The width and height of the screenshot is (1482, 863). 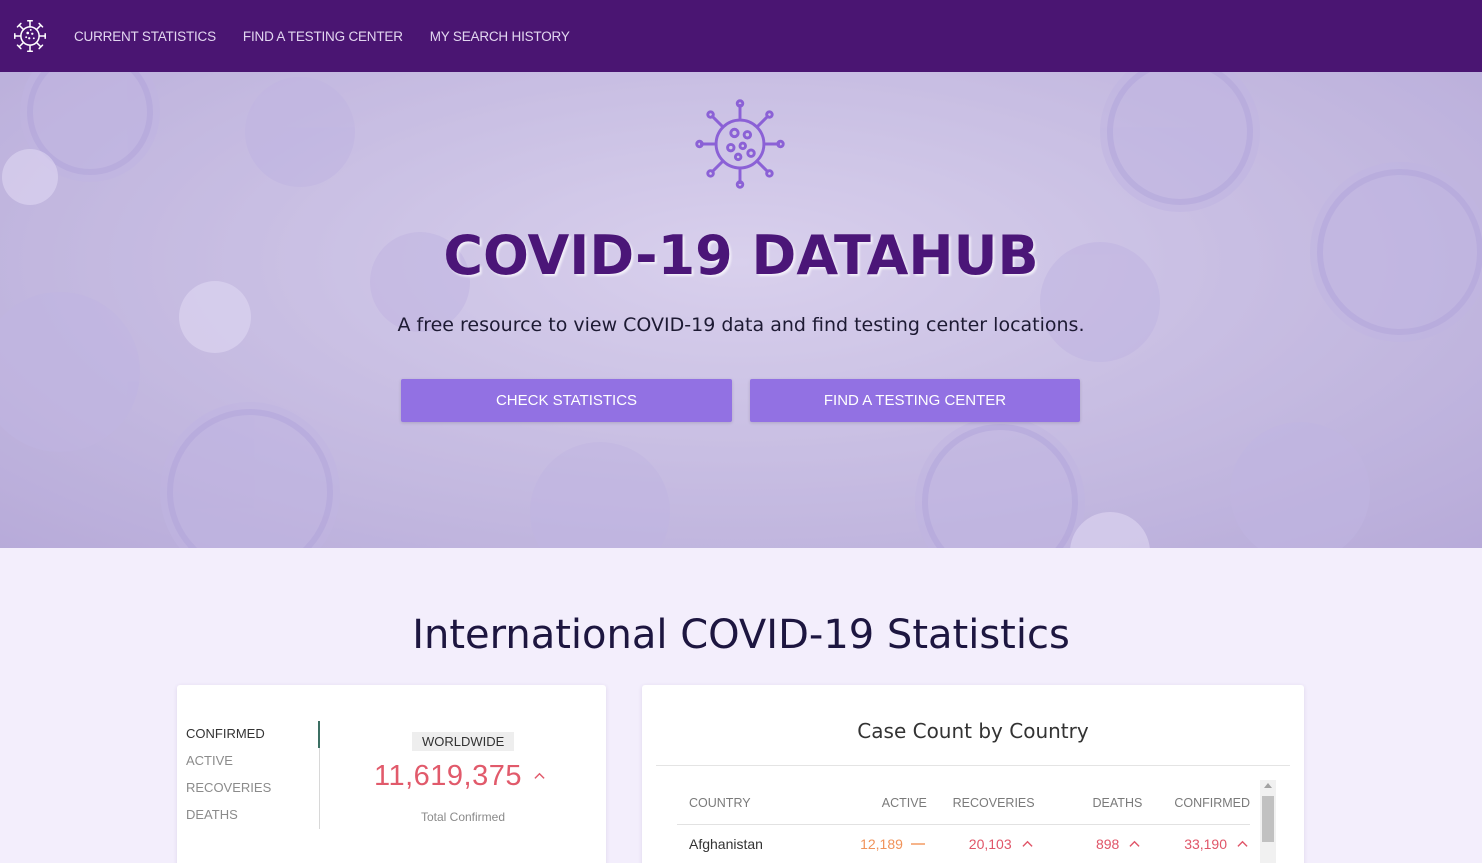 I want to click on section-title: International COVID-19 Statistics, so click(x=741, y=635).